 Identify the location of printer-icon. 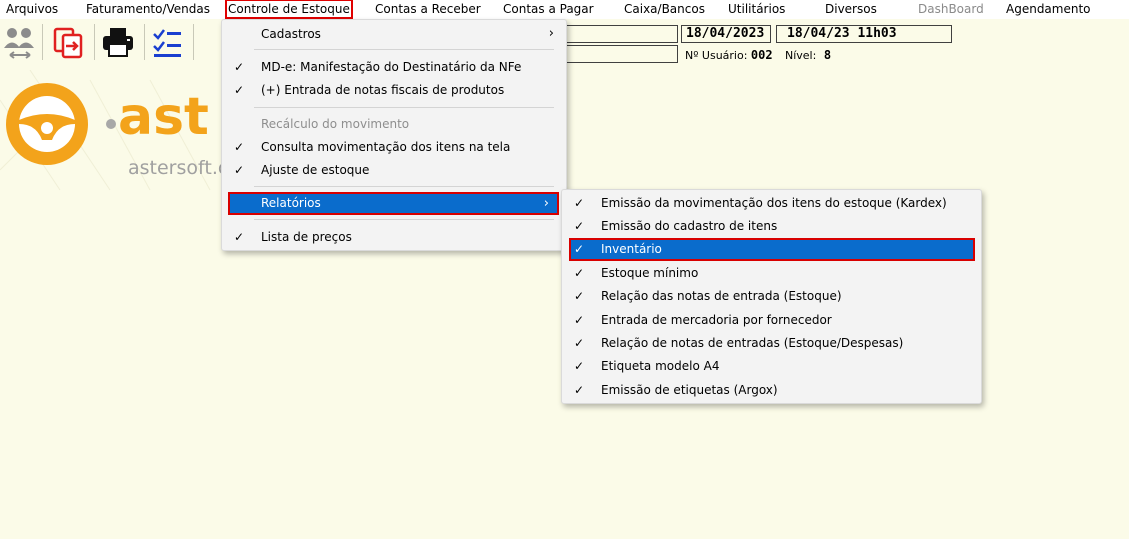
(118, 42).